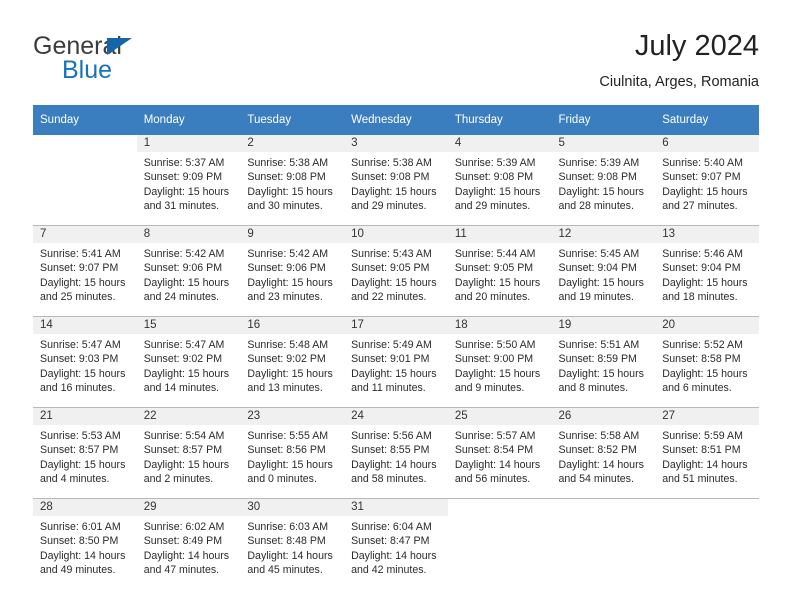 This screenshot has height=612, width=792. Describe the element at coordinates (390, 359) in the screenshot. I see `sunset-time: Sunset: 9:01 PM` at that location.